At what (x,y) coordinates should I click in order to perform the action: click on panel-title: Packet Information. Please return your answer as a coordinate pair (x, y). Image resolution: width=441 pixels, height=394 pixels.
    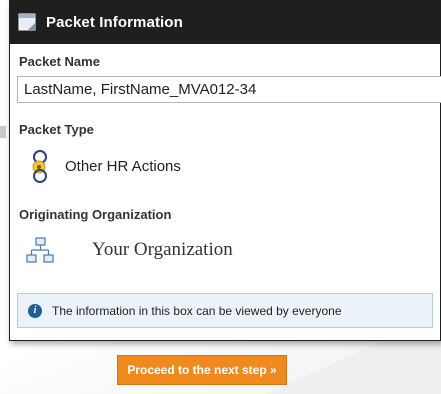
    Looking at the image, I should click on (114, 22).